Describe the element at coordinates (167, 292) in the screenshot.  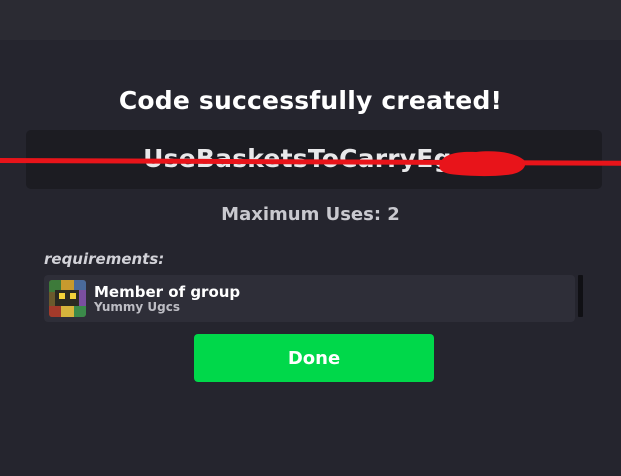
I see `requirement-type: Member of group` at that location.